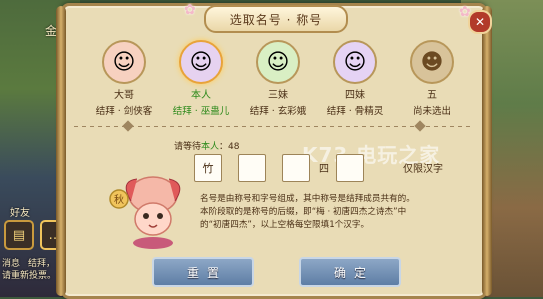 Image resolution: width=543 pixels, height=299 pixels. What do you see at coordinates (303, 212) in the screenshot?
I see `description-line: 本阶段取的是称号的后缀，即“梅 · 初唐四杰之诗杰”中` at bounding box center [303, 212].